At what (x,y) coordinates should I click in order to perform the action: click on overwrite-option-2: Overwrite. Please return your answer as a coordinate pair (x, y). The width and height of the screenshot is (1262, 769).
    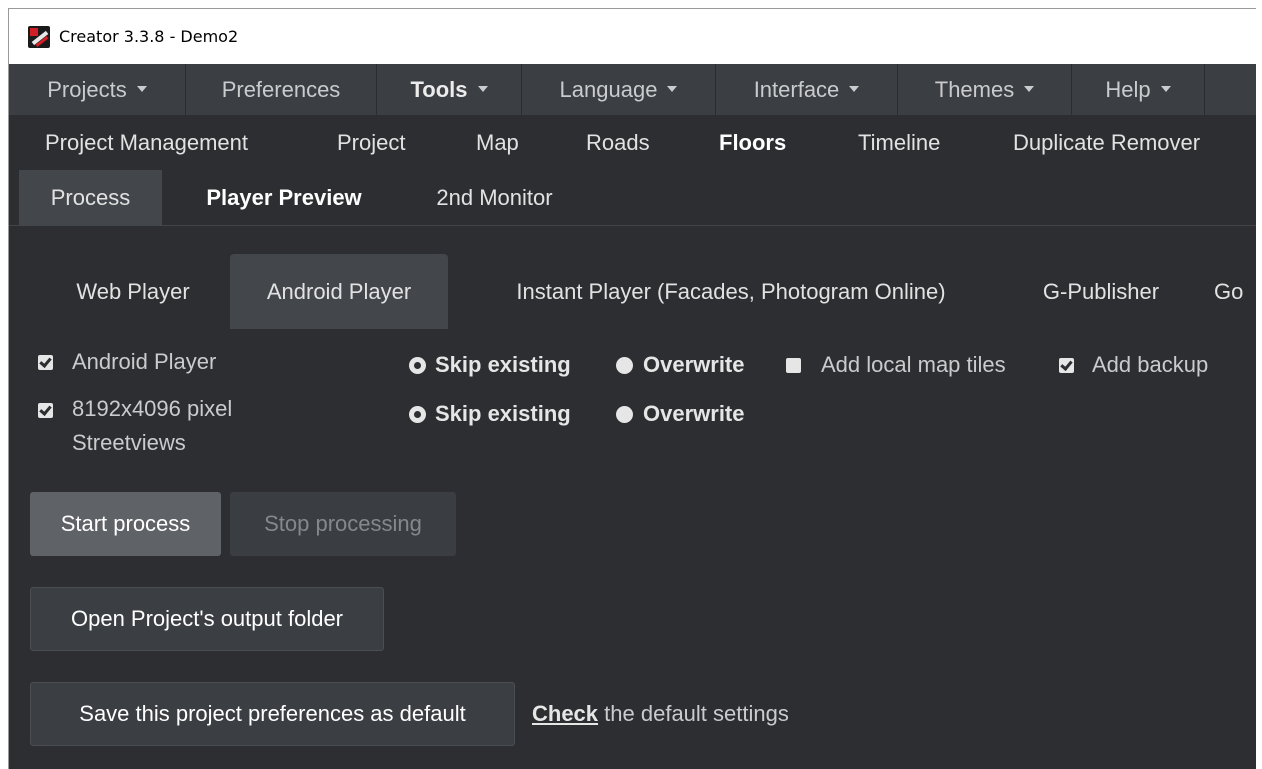
    Looking at the image, I should click on (680, 414).